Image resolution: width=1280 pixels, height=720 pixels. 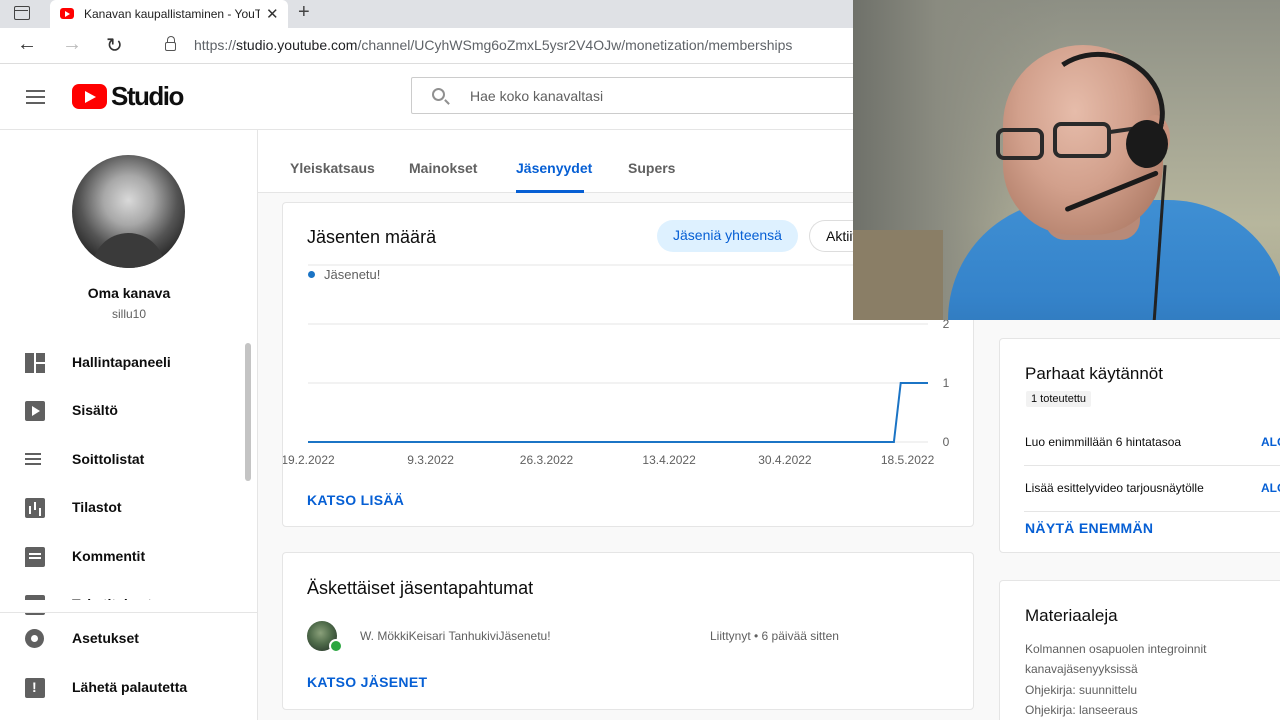 What do you see at coordinates (297, 45) in the screenshot?
I see `url-host: studio.youtube.com` at bounding box center [297, 45].